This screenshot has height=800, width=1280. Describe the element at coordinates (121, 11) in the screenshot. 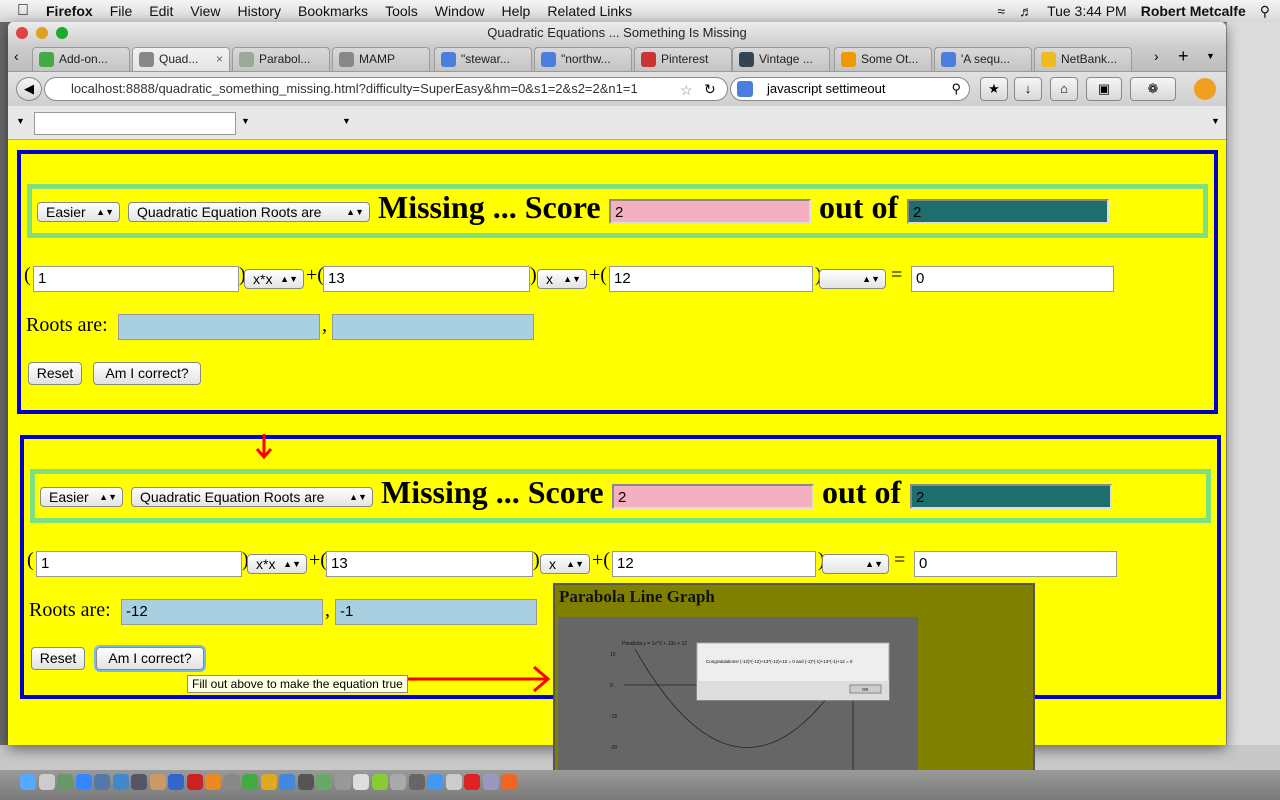

I see `menu-item: File` at that location.